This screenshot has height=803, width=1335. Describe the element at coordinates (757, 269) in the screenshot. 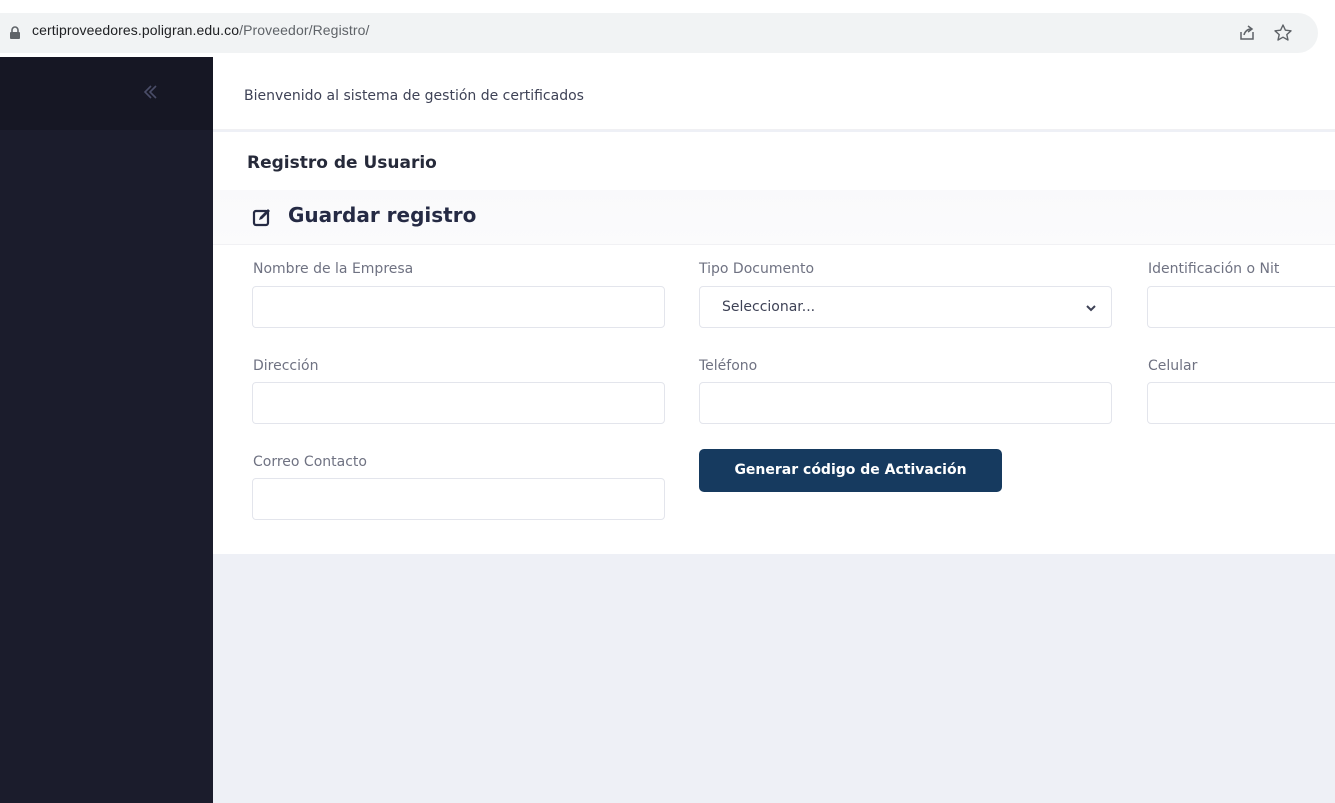

I see `tipo-documento-label: Tipo Documento` at that location.